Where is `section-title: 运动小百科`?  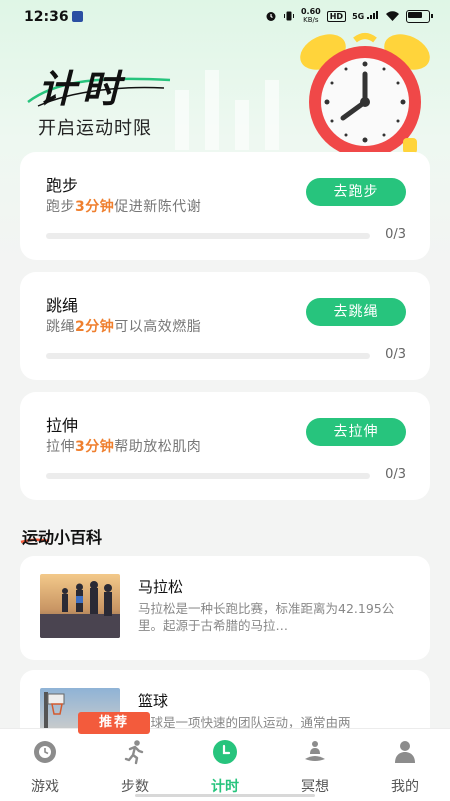 section-title: 运动小百科 is located at coordinates (62, 537).